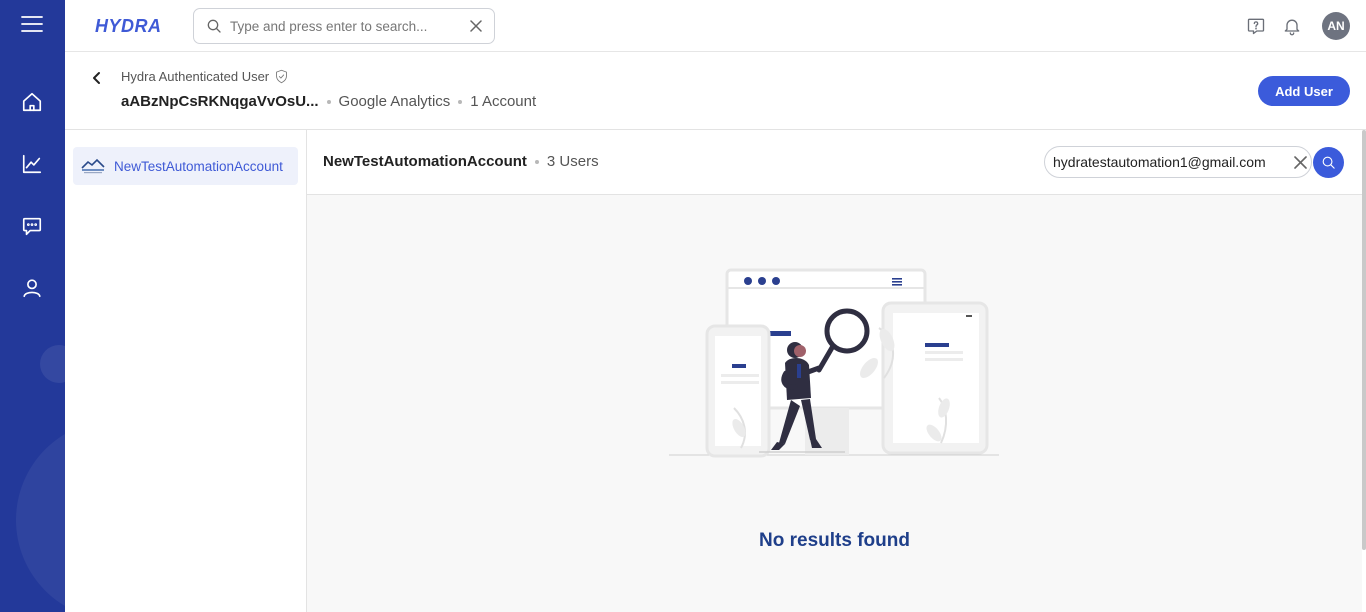 This screenshot has width=1366, height=612. I want to click on menu-button, so click(32, 24).